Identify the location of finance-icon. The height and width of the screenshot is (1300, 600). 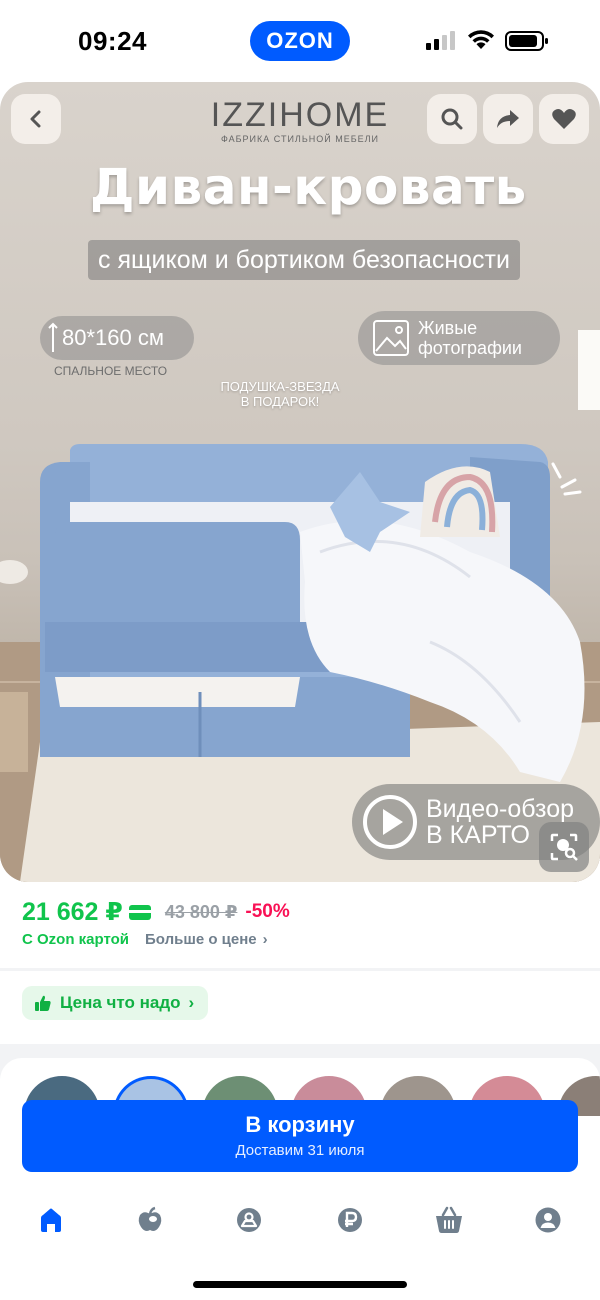
(350, 1220).